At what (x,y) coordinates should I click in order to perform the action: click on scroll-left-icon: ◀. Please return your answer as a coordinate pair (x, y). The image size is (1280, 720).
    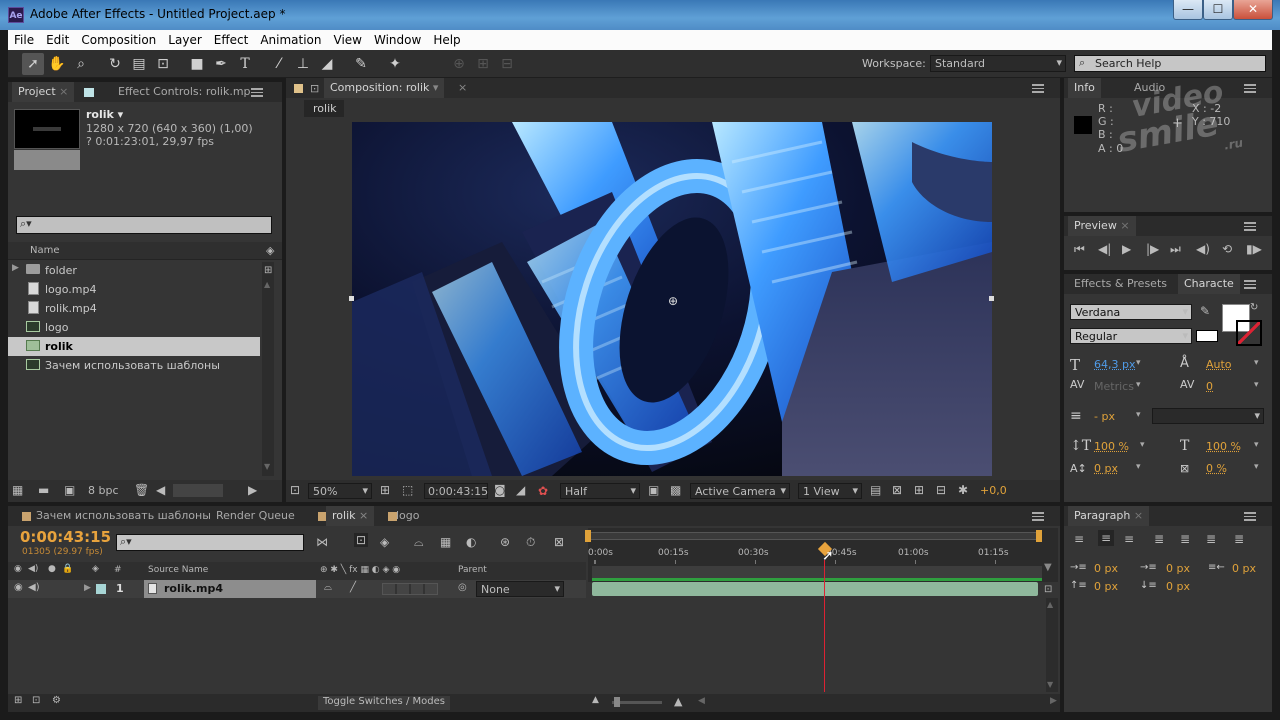
    Looking at the image, I should click on (701, 701).